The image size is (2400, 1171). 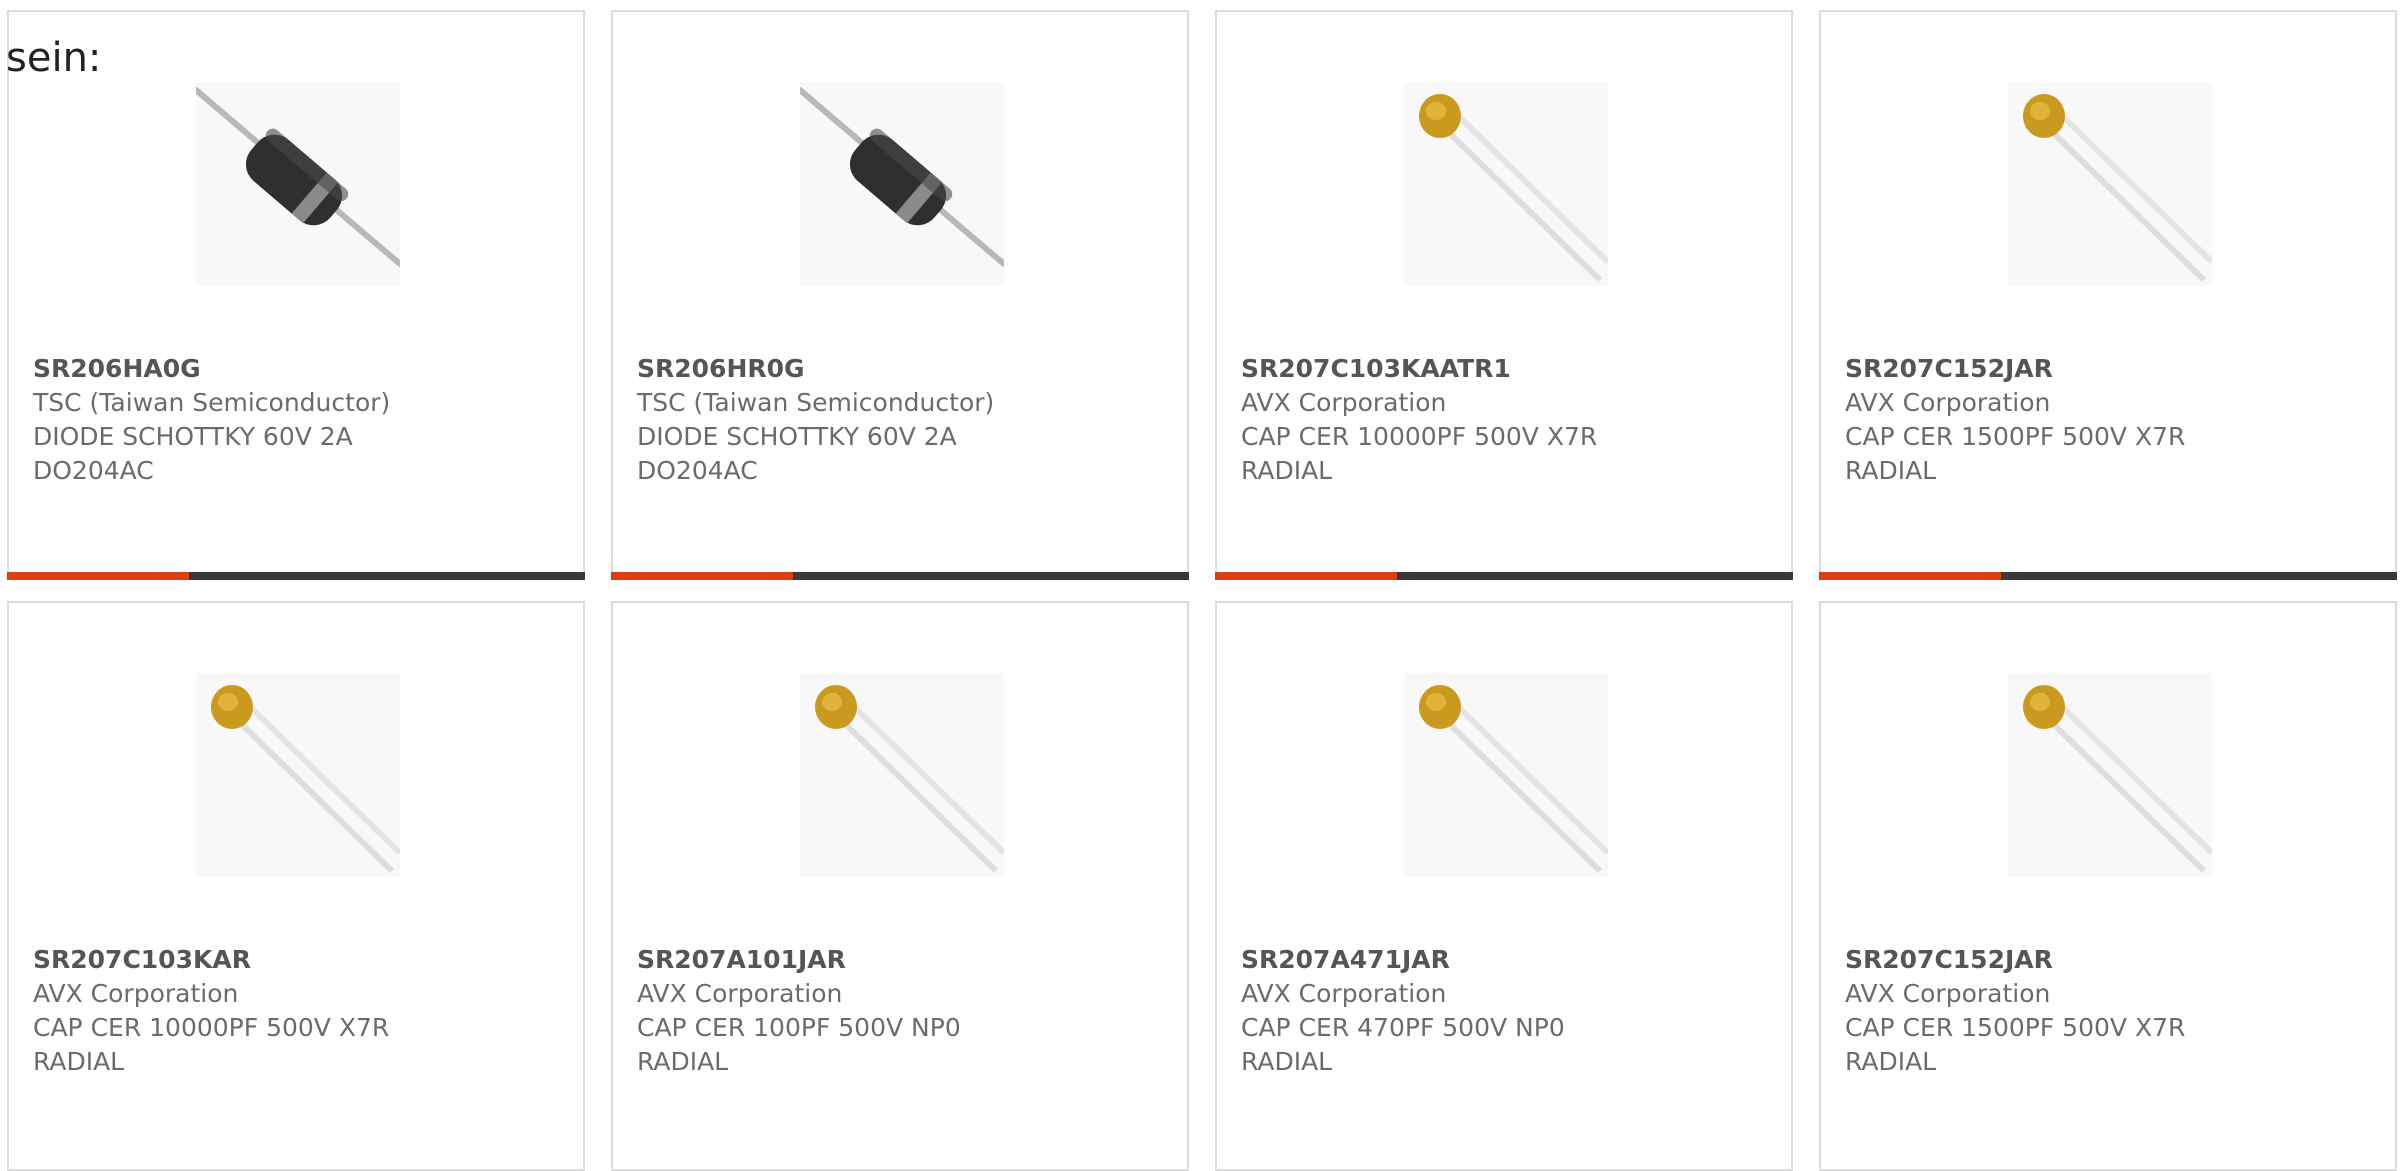 What do you see at coordinates (211, 960) in the screenshot?
I see `part-number: SR207C103KAR` at bounding box center [211, 960].